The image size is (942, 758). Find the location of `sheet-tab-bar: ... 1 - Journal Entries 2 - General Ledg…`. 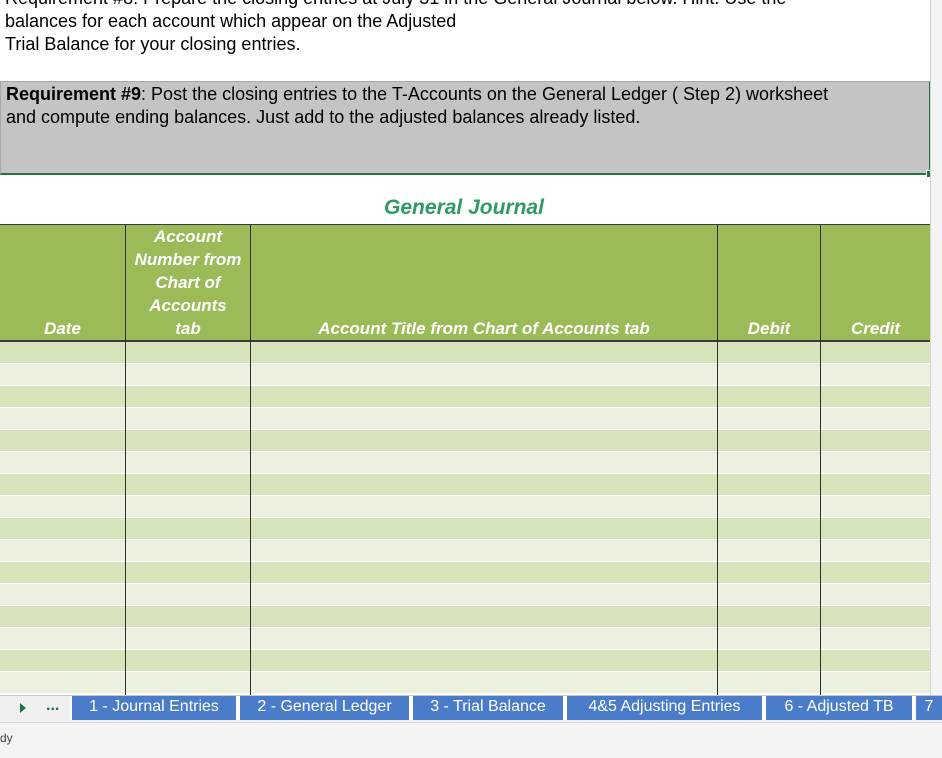

sheet-tab-bar: ... 1 - Journal Entries 2 - General Ledg… is located at coordinates (471, 709).